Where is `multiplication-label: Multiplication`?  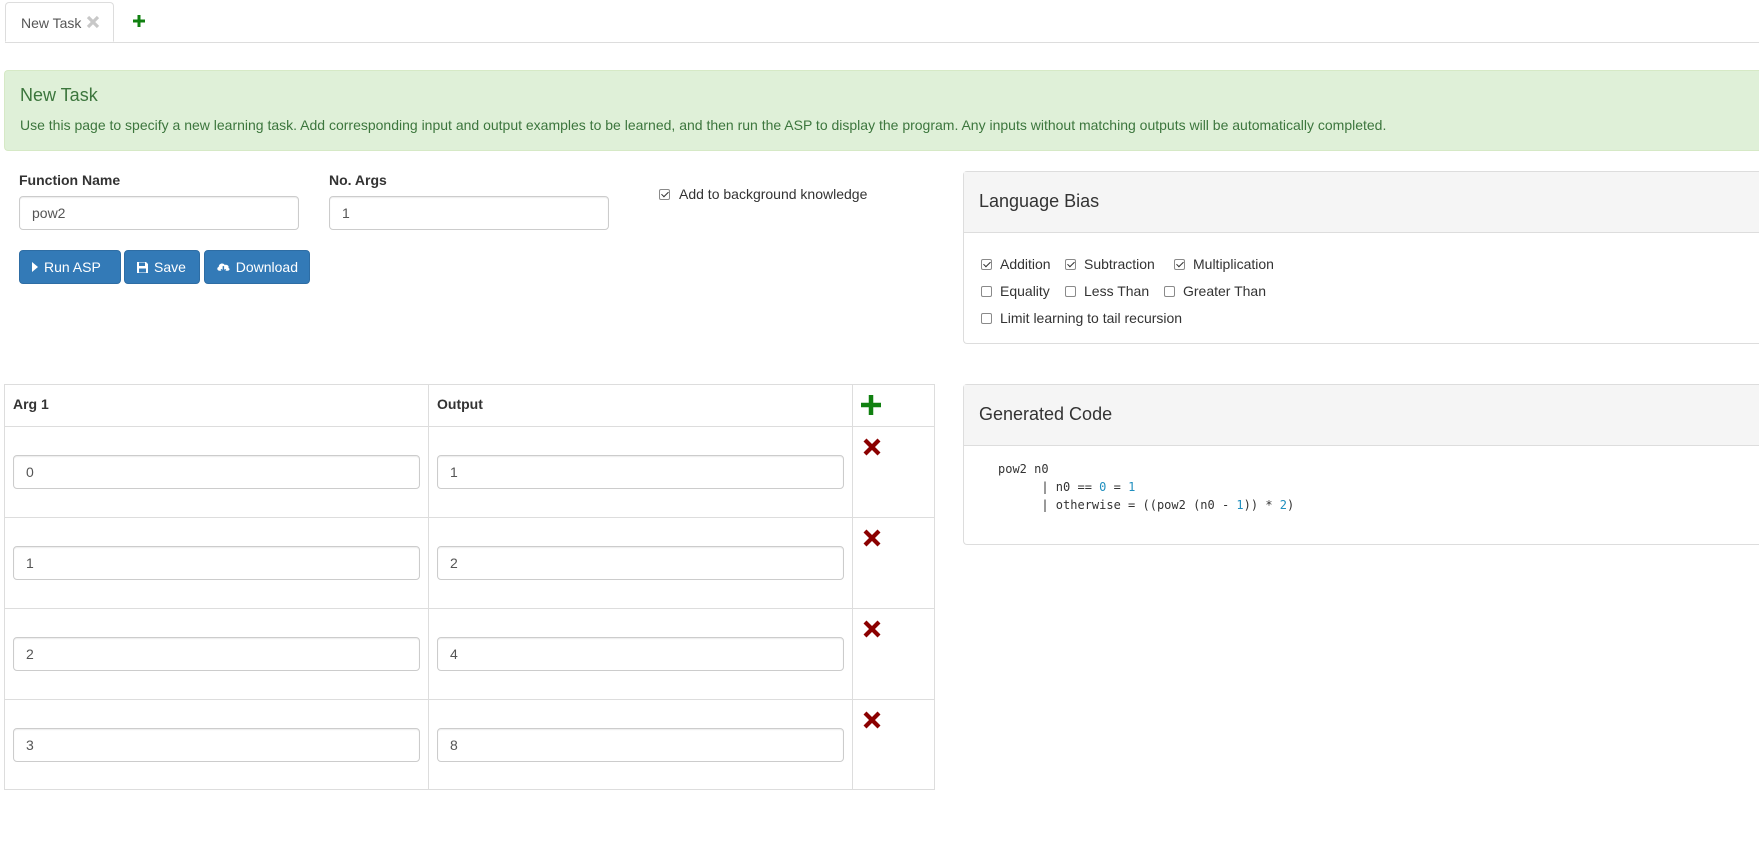 multiplication-label: Multiplication is located at coordinates (1233, 264).